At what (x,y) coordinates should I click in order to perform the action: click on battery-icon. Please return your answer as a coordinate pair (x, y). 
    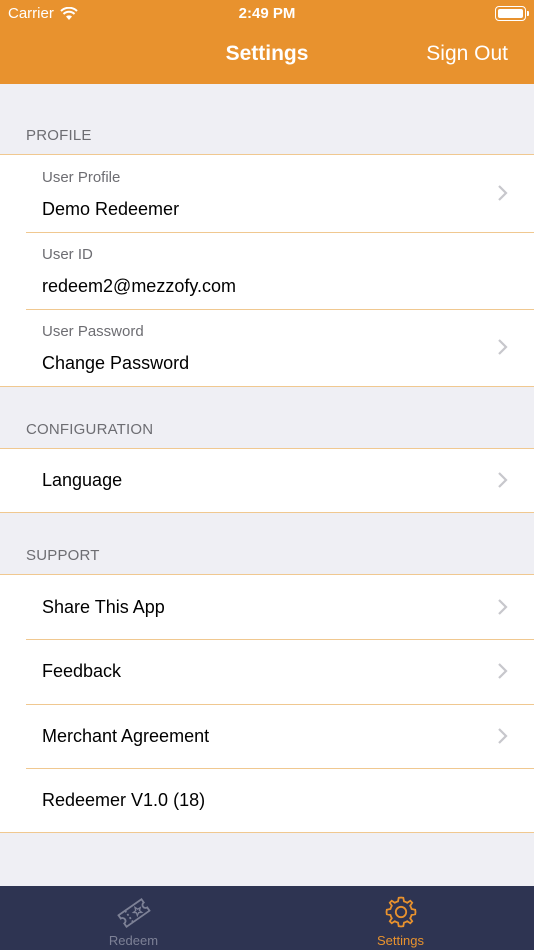
    Looking at the image, I should click on (512, 13).